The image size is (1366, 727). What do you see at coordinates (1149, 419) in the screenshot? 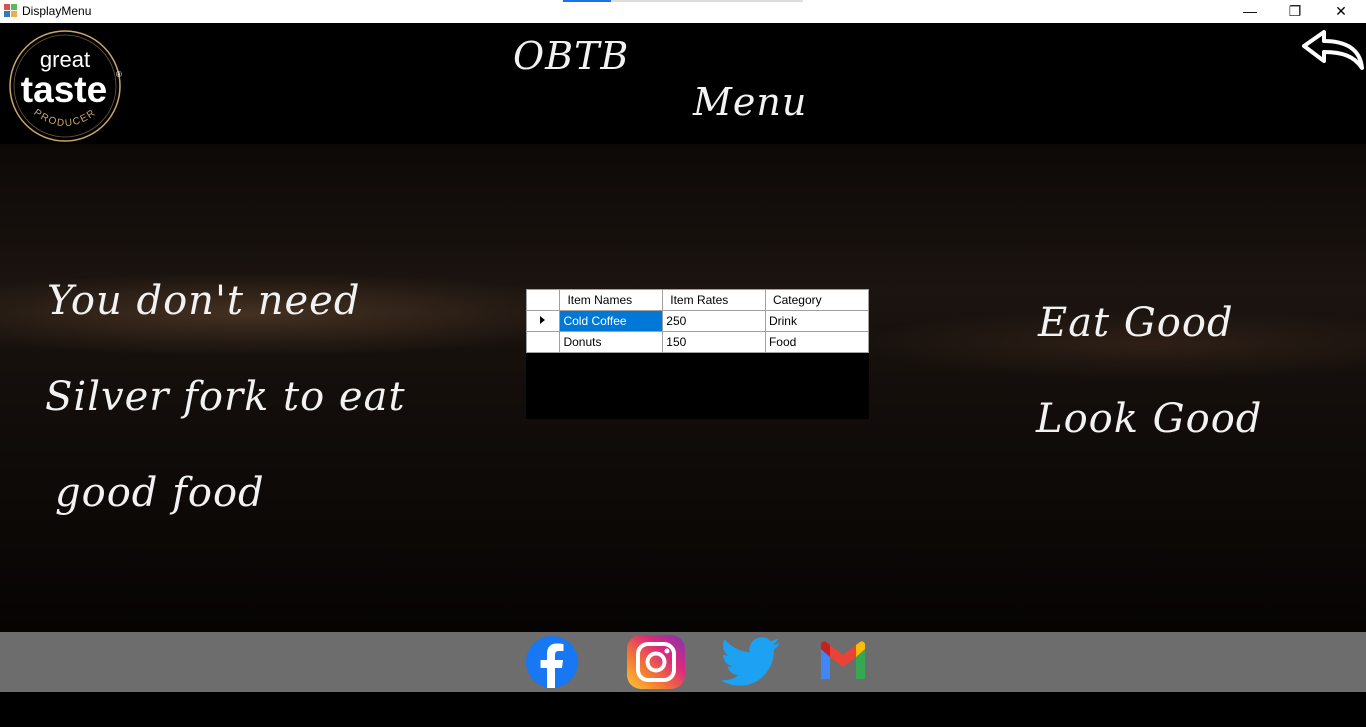
I see `right-slogan-line-2: Look Good` at bounding box center [1149, 419].